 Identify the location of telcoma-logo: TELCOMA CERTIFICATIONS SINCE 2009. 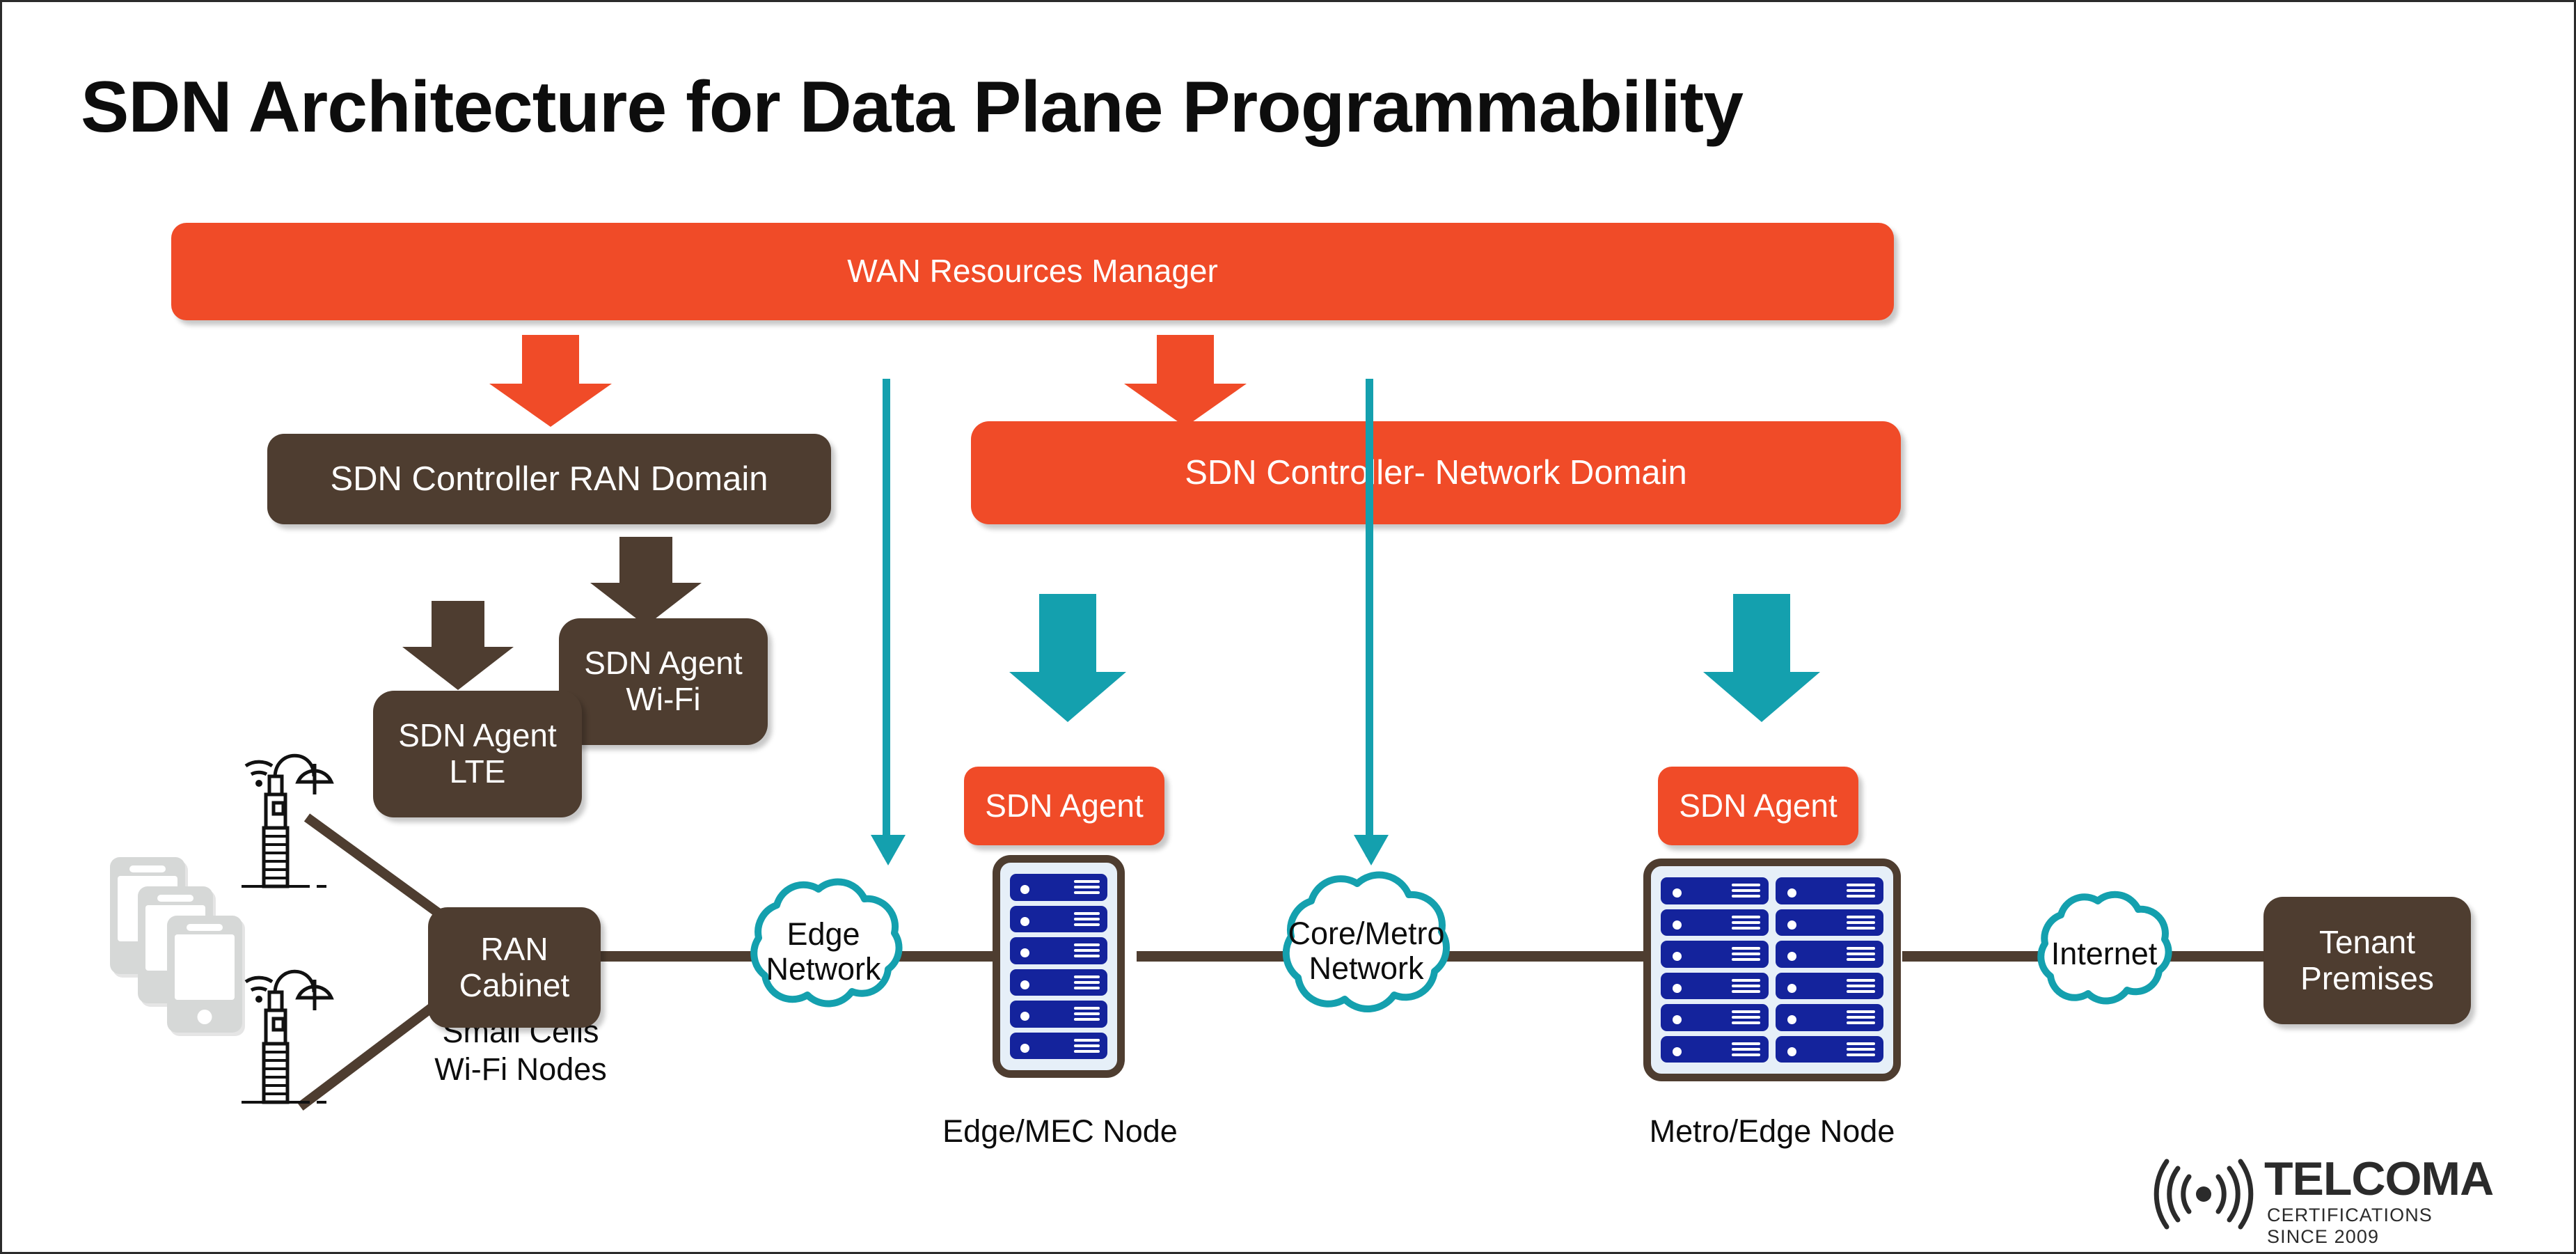
(2319, 1199).